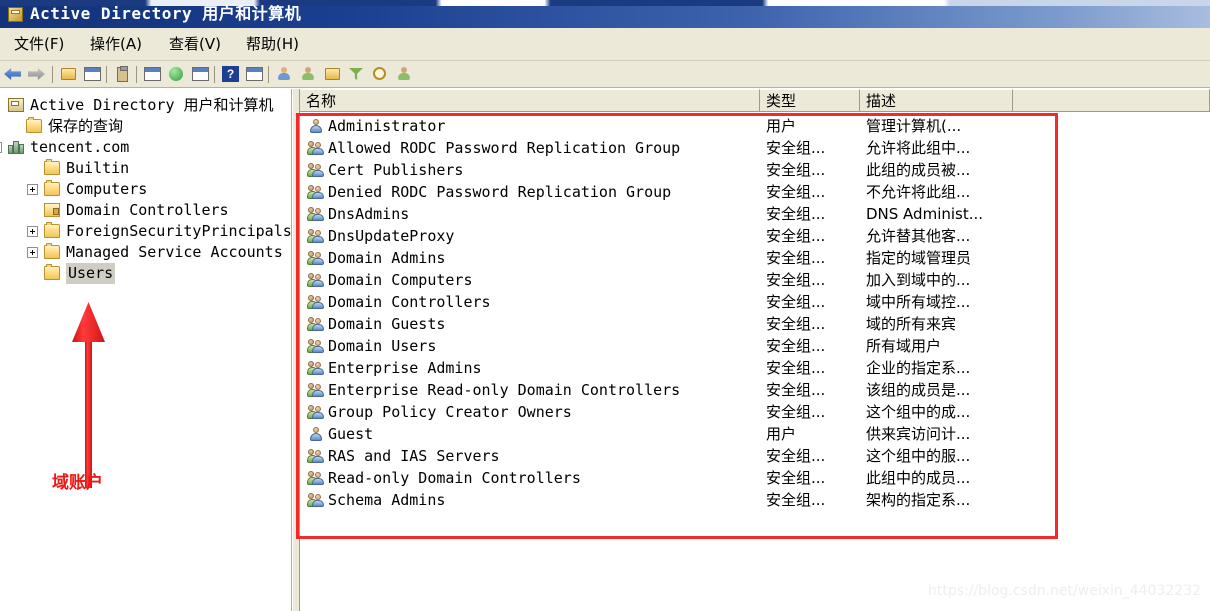 This screenshot has height=611, width=1210. I want to click on menu-item-4: 帮助(H), so click(272, 44).